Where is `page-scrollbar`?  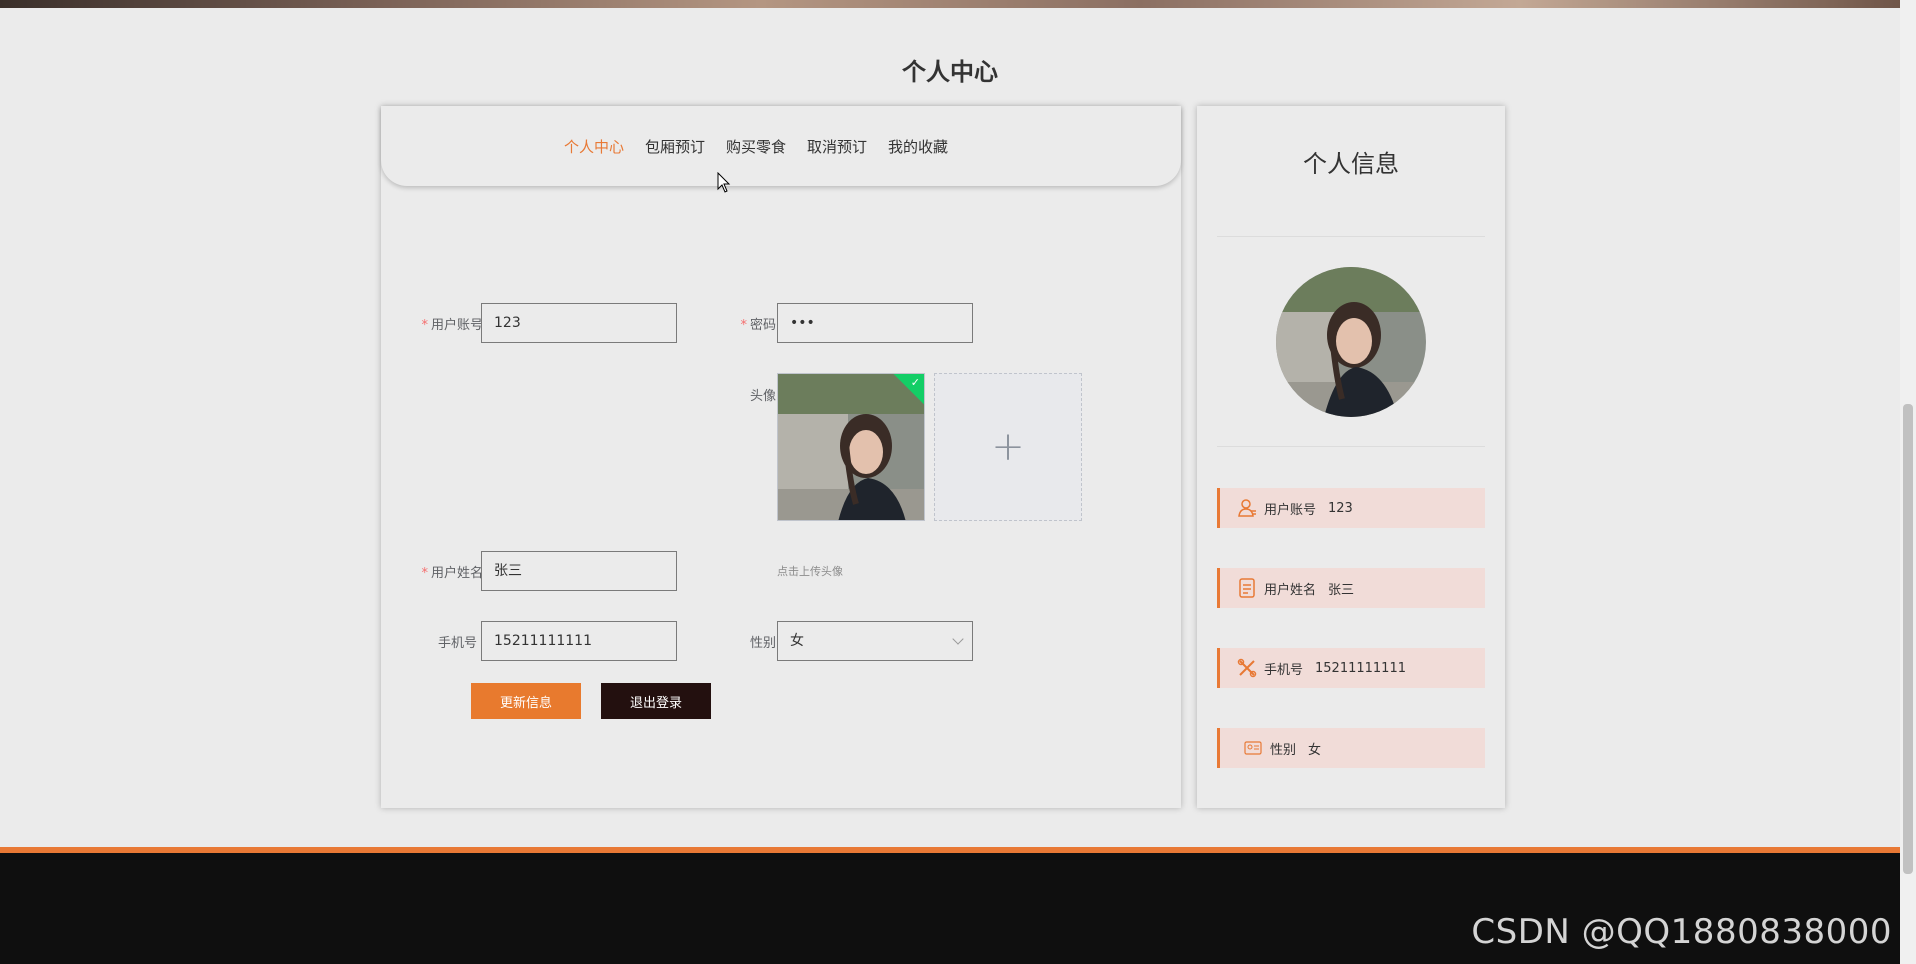
page-scrollbar is located at coordinates (1908, 482).